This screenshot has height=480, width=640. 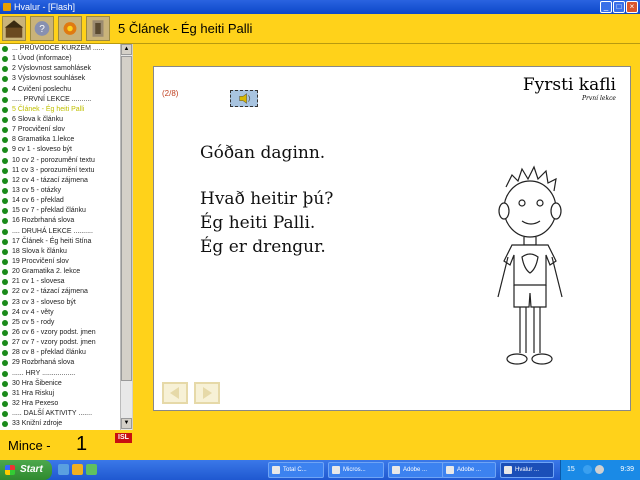 I want to click on coins-value: 1, so click(x=82, y=444).